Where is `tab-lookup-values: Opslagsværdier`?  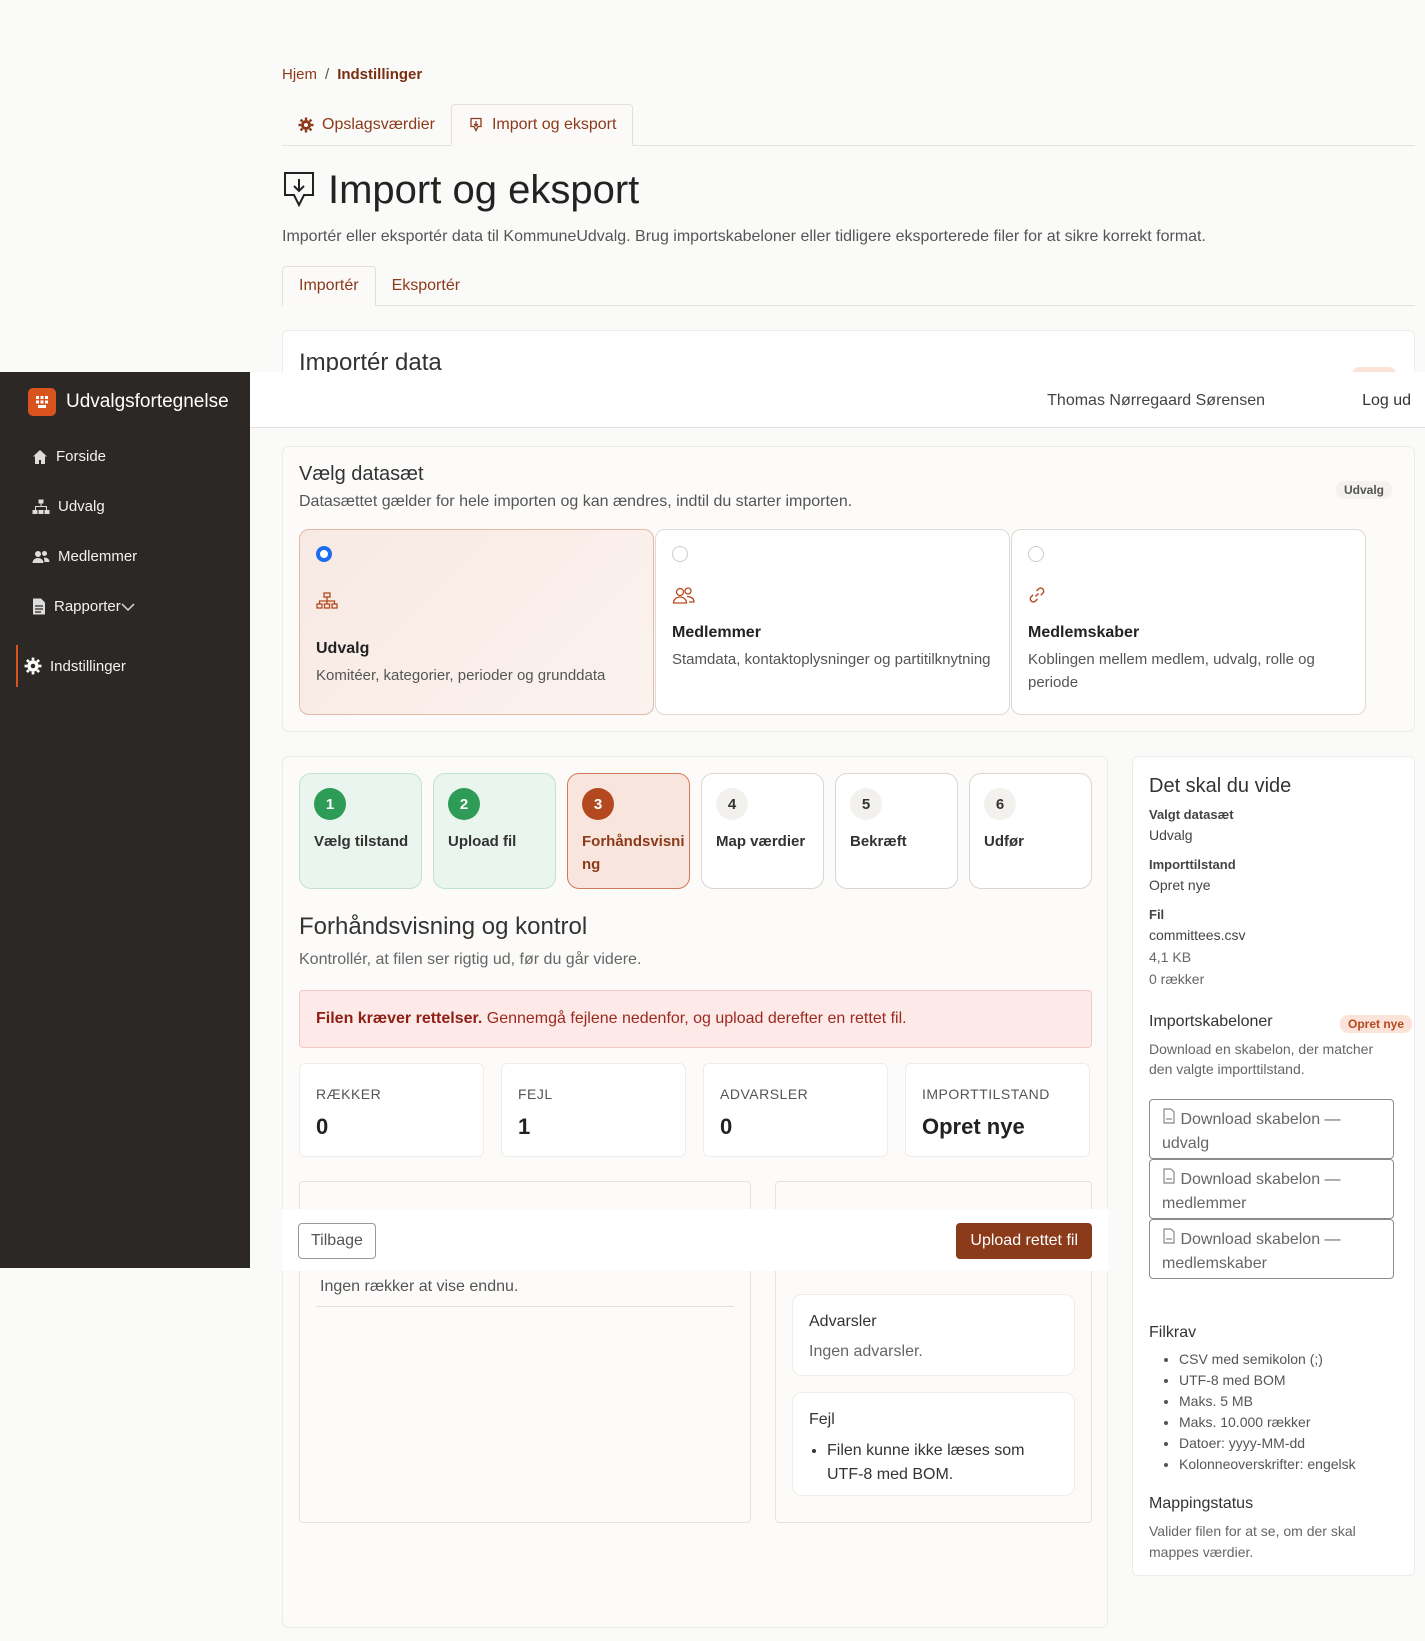 tab-lookup-values: Opslagsværdier is located at coordinates (366, 125).